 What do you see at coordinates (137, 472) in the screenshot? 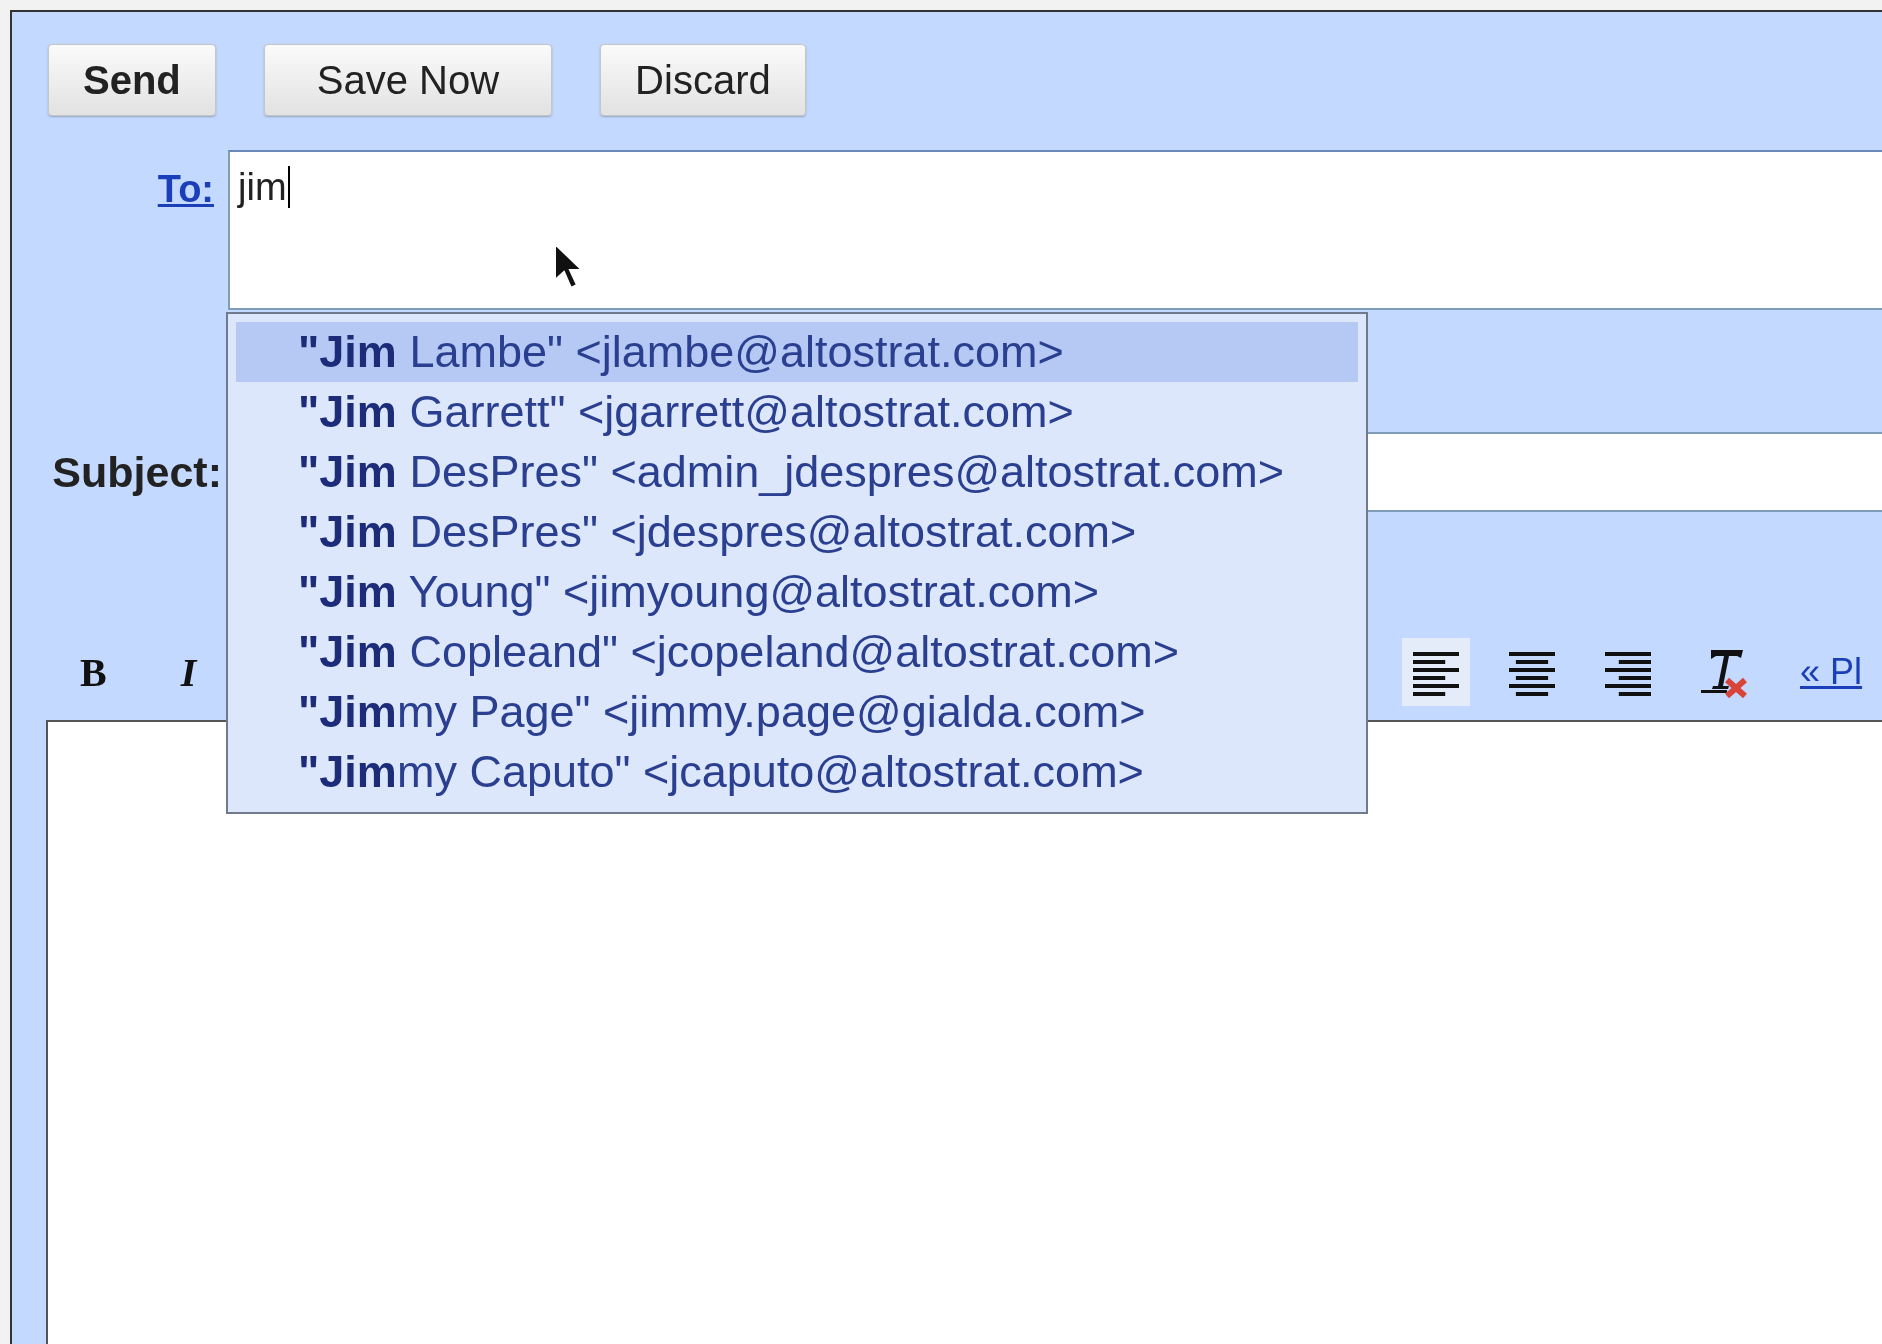
I see `subject-label: Subject:` at bounding box center [137, 472].